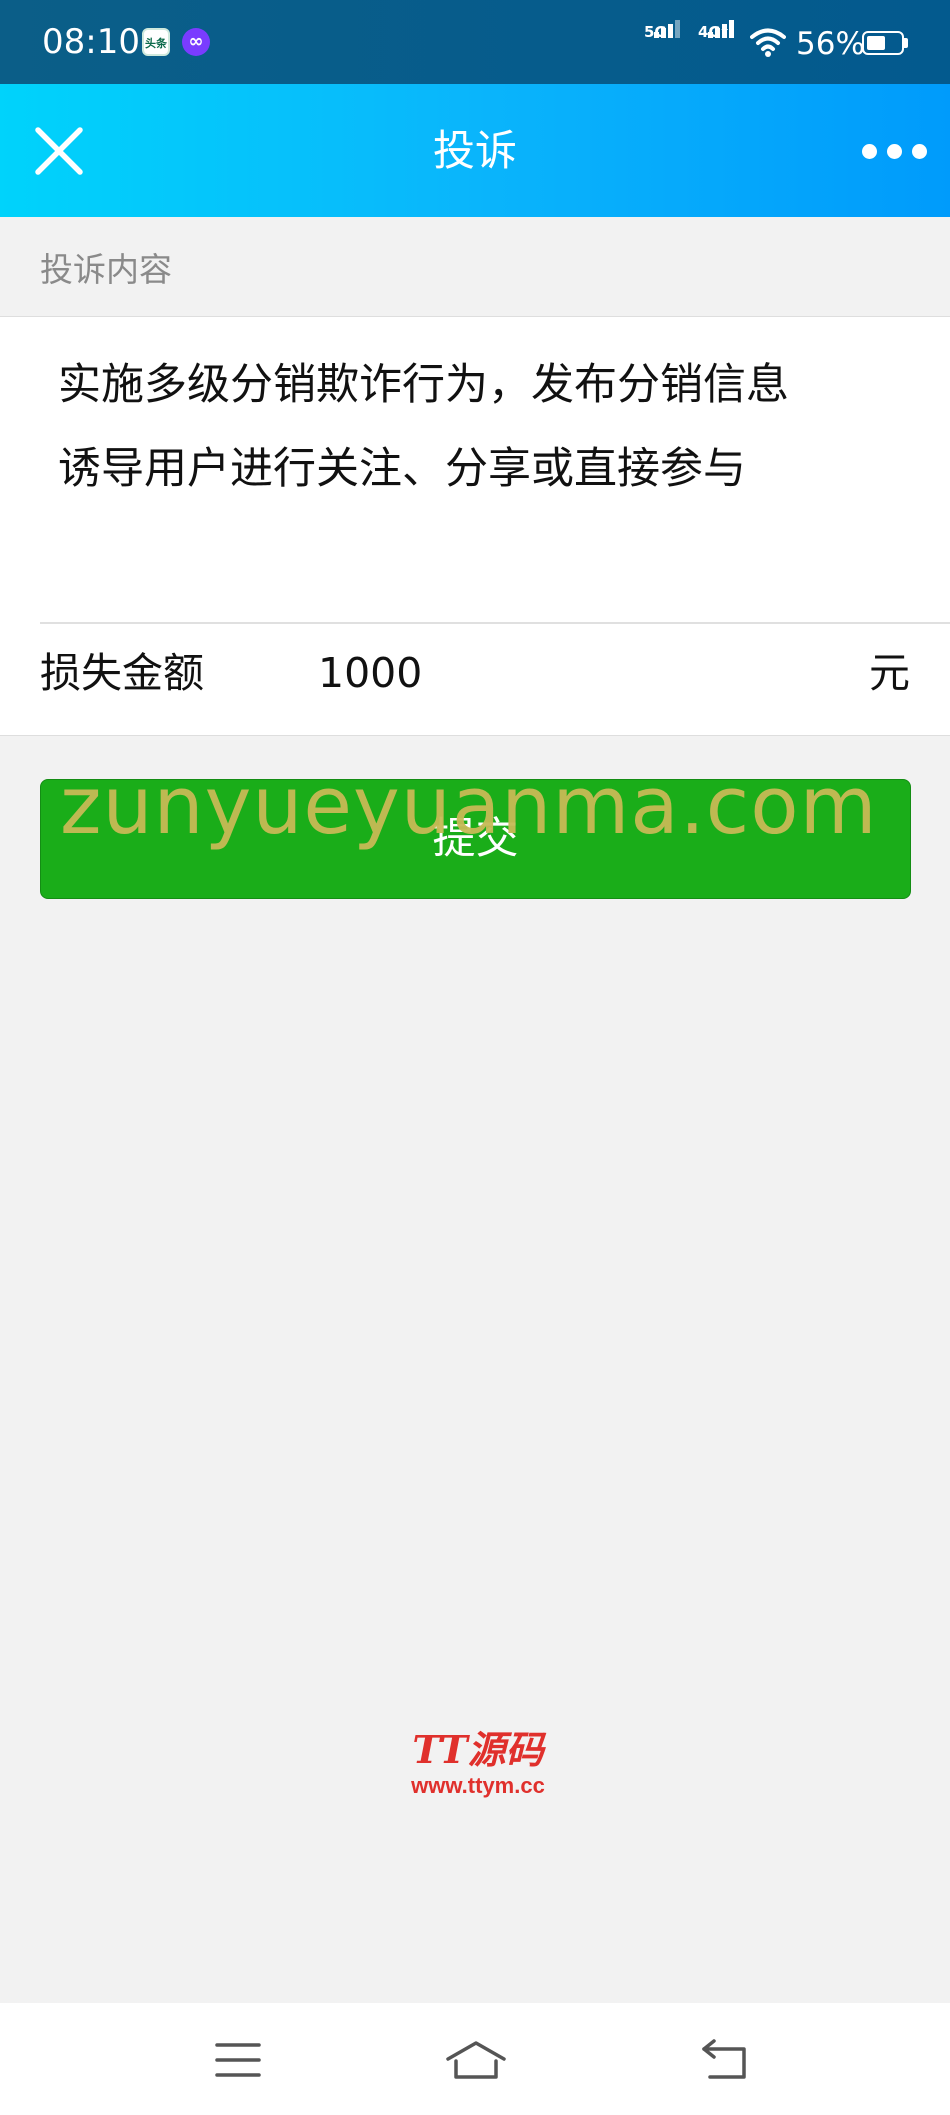 The width and height of the screenshot is (950, 2115). Describe the element at coordinates (478, 1785) in the screenshot. I see `logo-url: www.ttym.cc` at that location.